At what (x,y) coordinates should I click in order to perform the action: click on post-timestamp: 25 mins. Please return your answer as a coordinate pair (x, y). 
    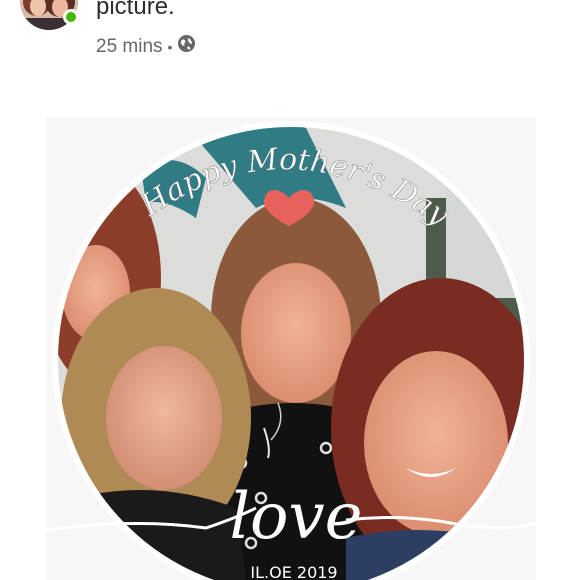
    Looking at the image, I should click on (129, 47).